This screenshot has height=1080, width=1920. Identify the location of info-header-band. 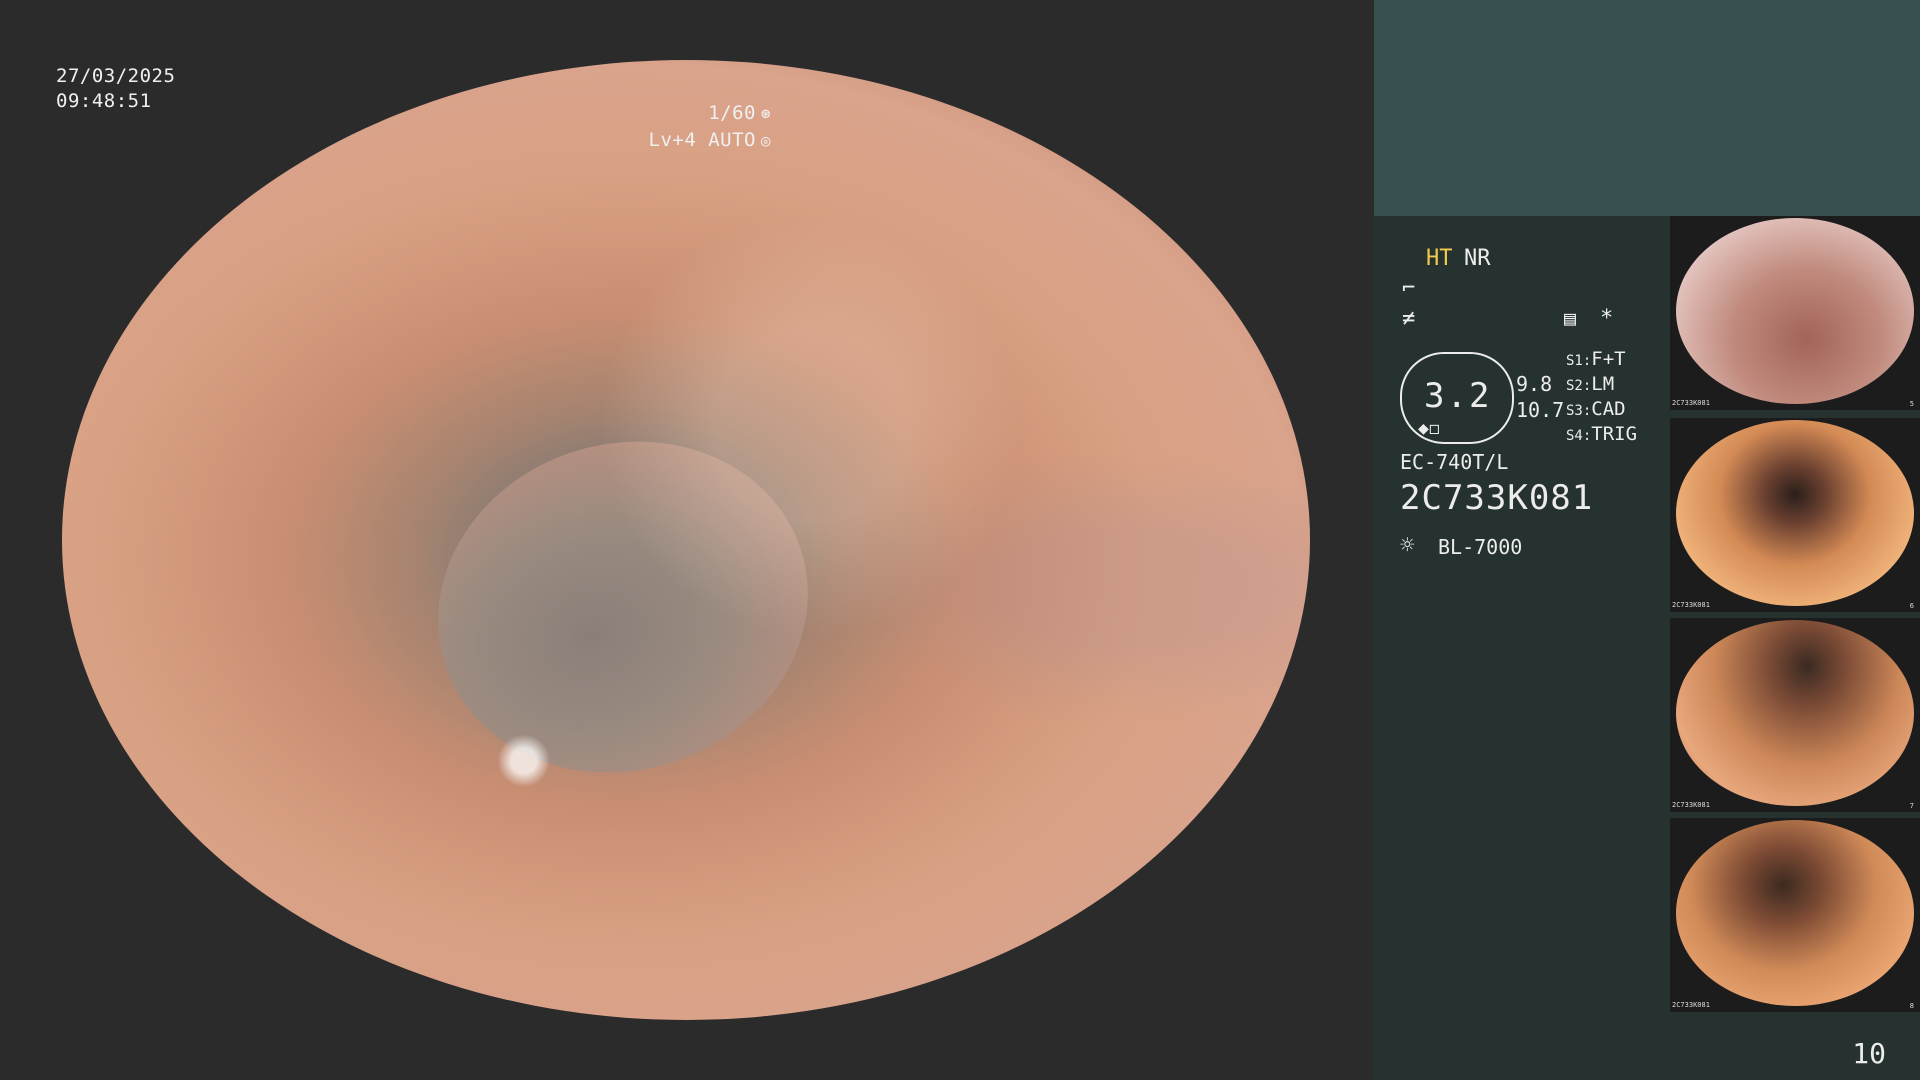
(1647, 108).